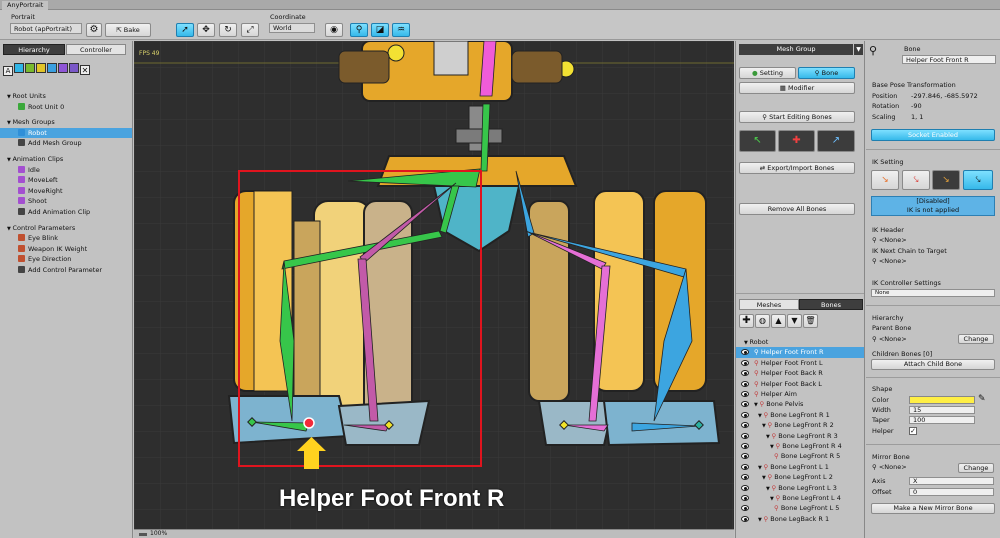  What do you see at coordinates (74, 68) in the screenshot?
I see `param-filter-icon` at bounding box center [74, 68].